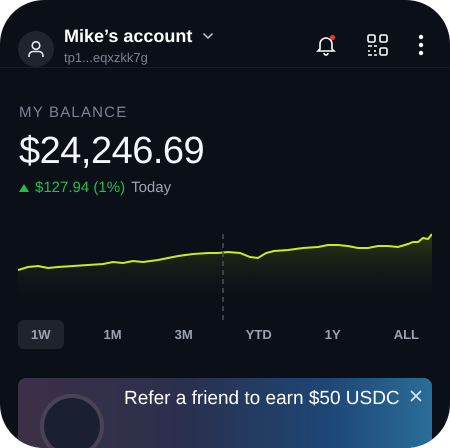 This screenshot has width=450, height=448. Describe the element at coordinates (41, 334) in the screenshot. I see `time-range-tab: 1W` at that location.